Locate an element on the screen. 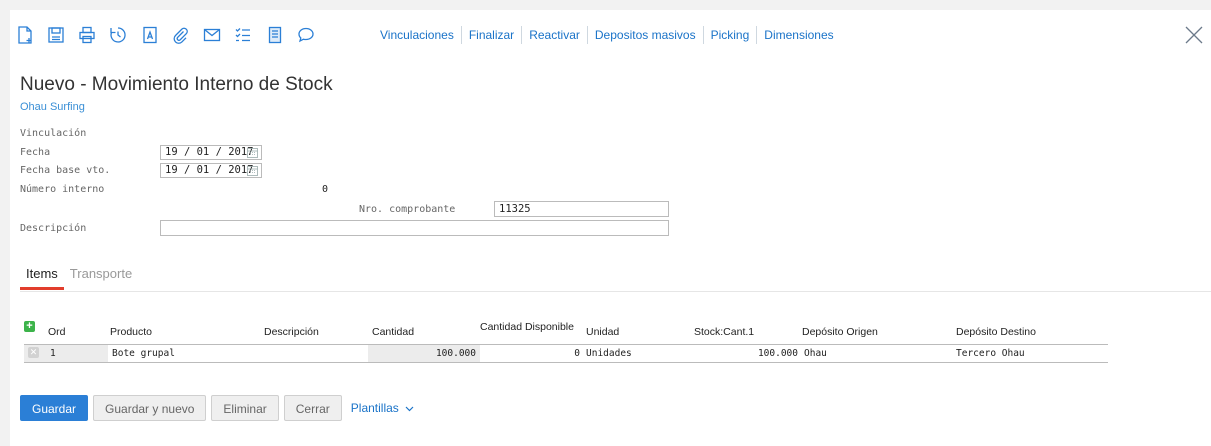 The height and width of the screenshot is (446, 1211). col-cantidad-disponible: Cantidad Disponible is located at coordinates (527, 327).